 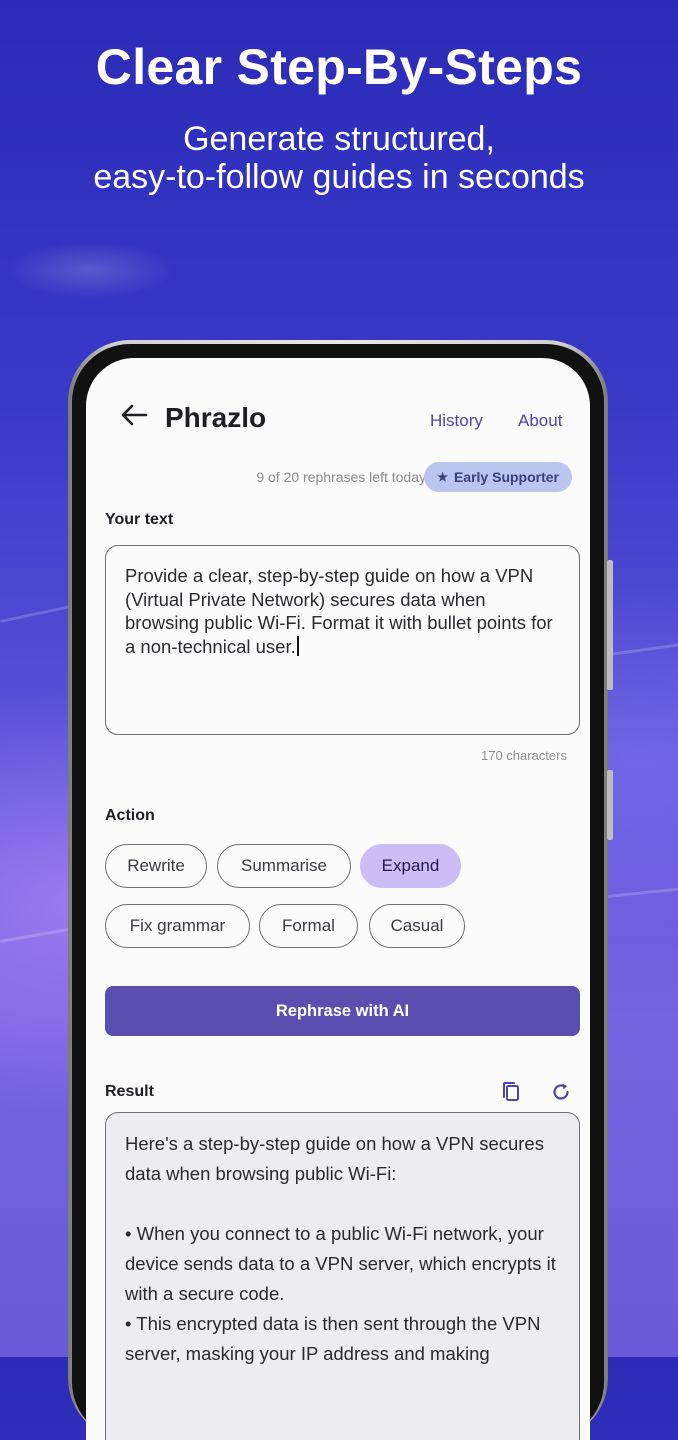 What do you see at coordinates (284, 866) in the screenshot?
I see `chip-summarise: Summarise` at bounding box center [284, 866].